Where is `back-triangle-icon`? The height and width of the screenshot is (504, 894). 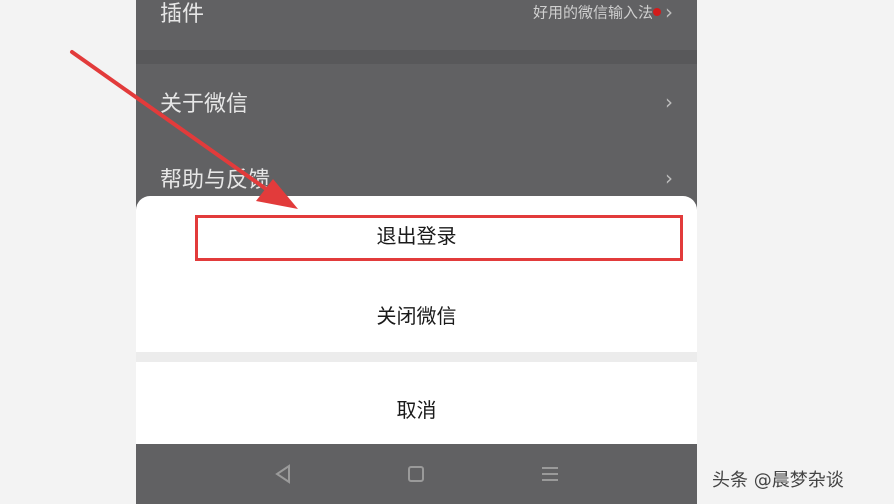
back-triangle-icon is located at coordinates (284, 474).